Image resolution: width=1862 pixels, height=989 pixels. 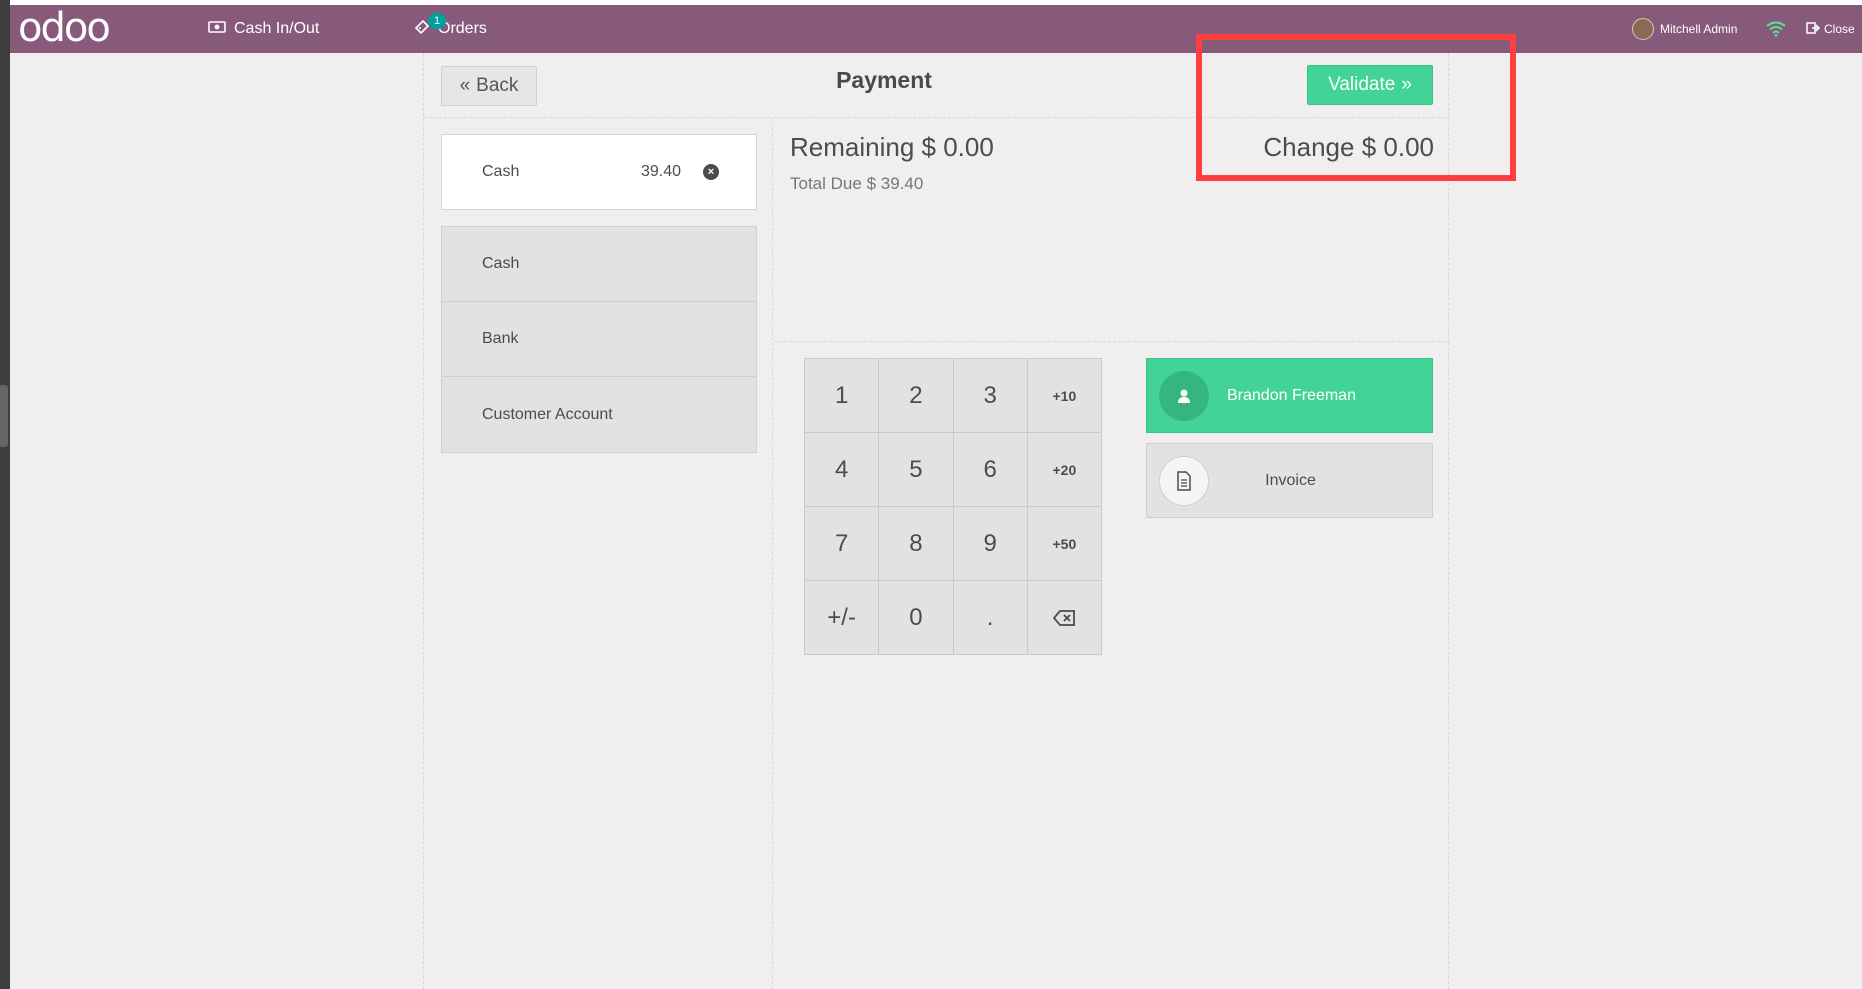 I want to click on remaining-amount: Remaining $ 0.00, so click(x=892, y=147).